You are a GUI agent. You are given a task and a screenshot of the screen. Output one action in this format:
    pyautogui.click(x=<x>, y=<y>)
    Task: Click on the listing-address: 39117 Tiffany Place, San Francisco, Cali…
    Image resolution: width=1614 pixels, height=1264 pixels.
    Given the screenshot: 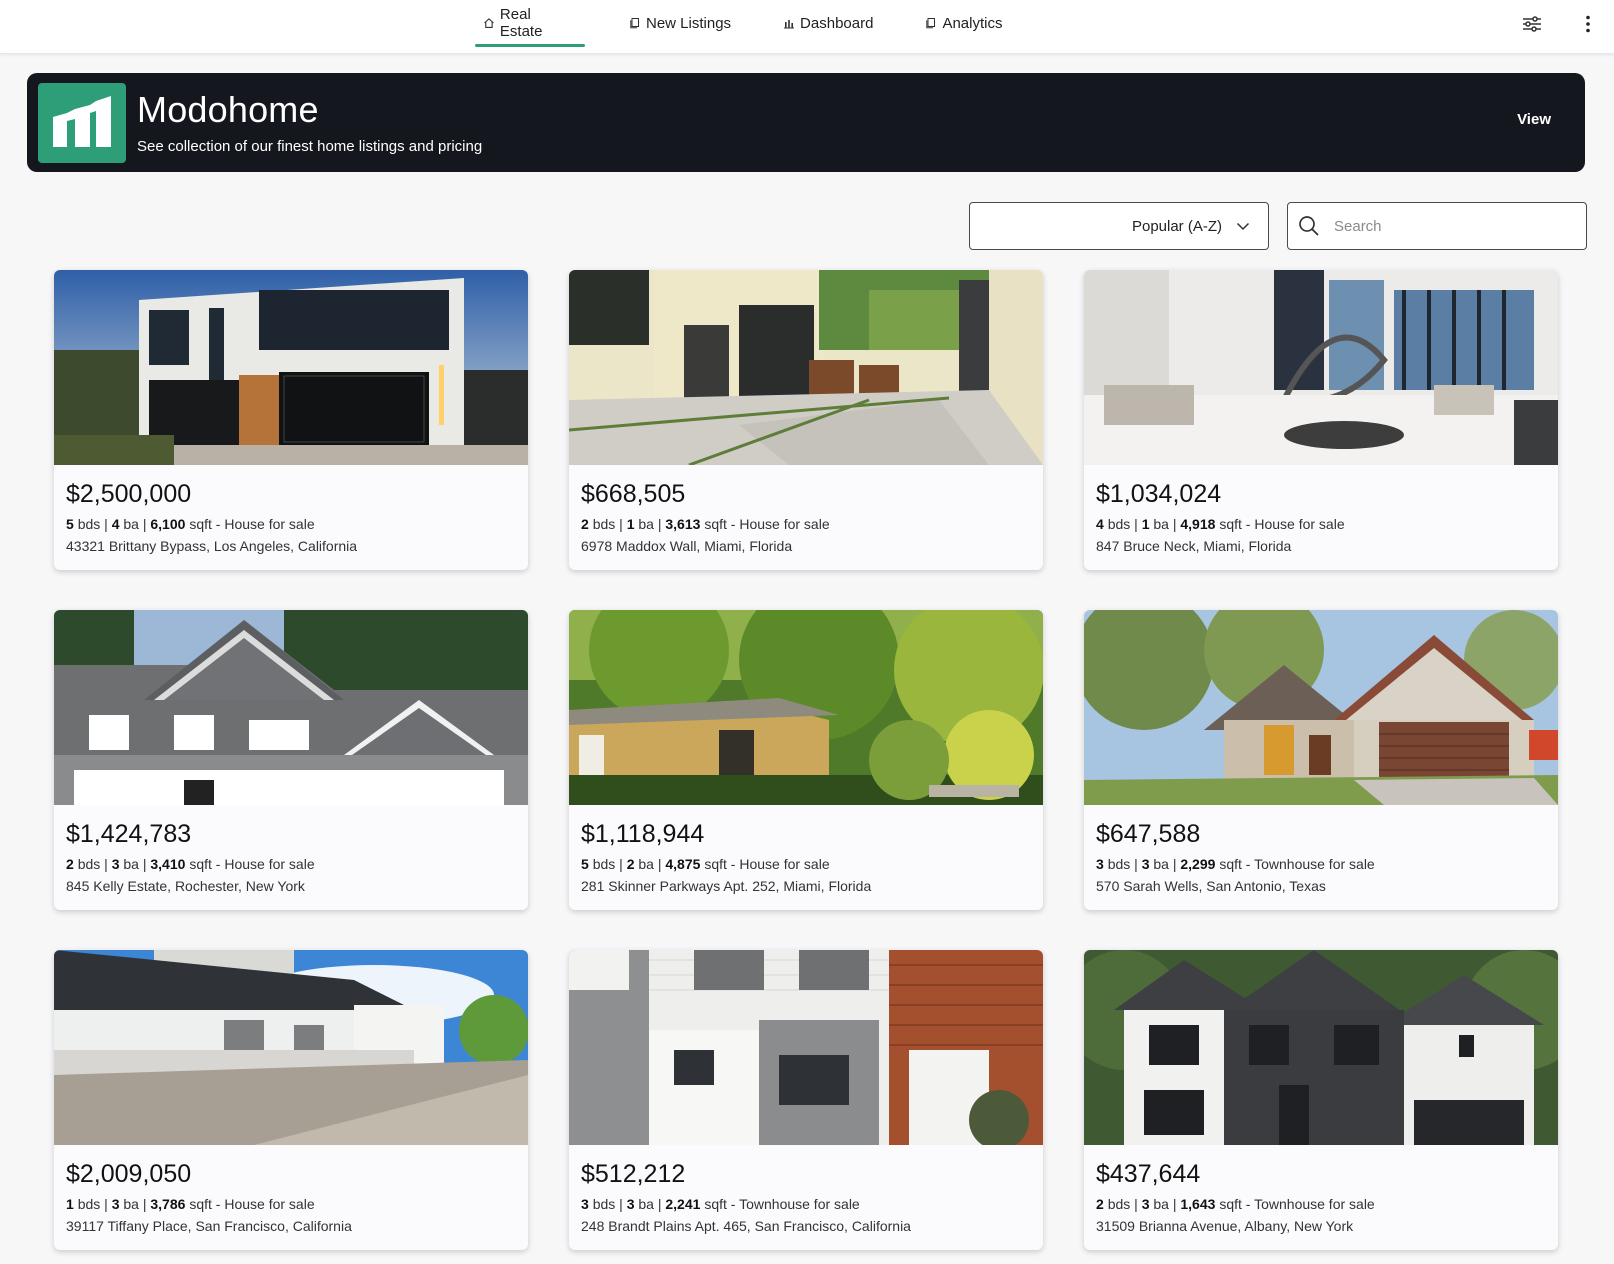 What is the action you would take?
    pyautogui.click(x=209, y=1226)
    